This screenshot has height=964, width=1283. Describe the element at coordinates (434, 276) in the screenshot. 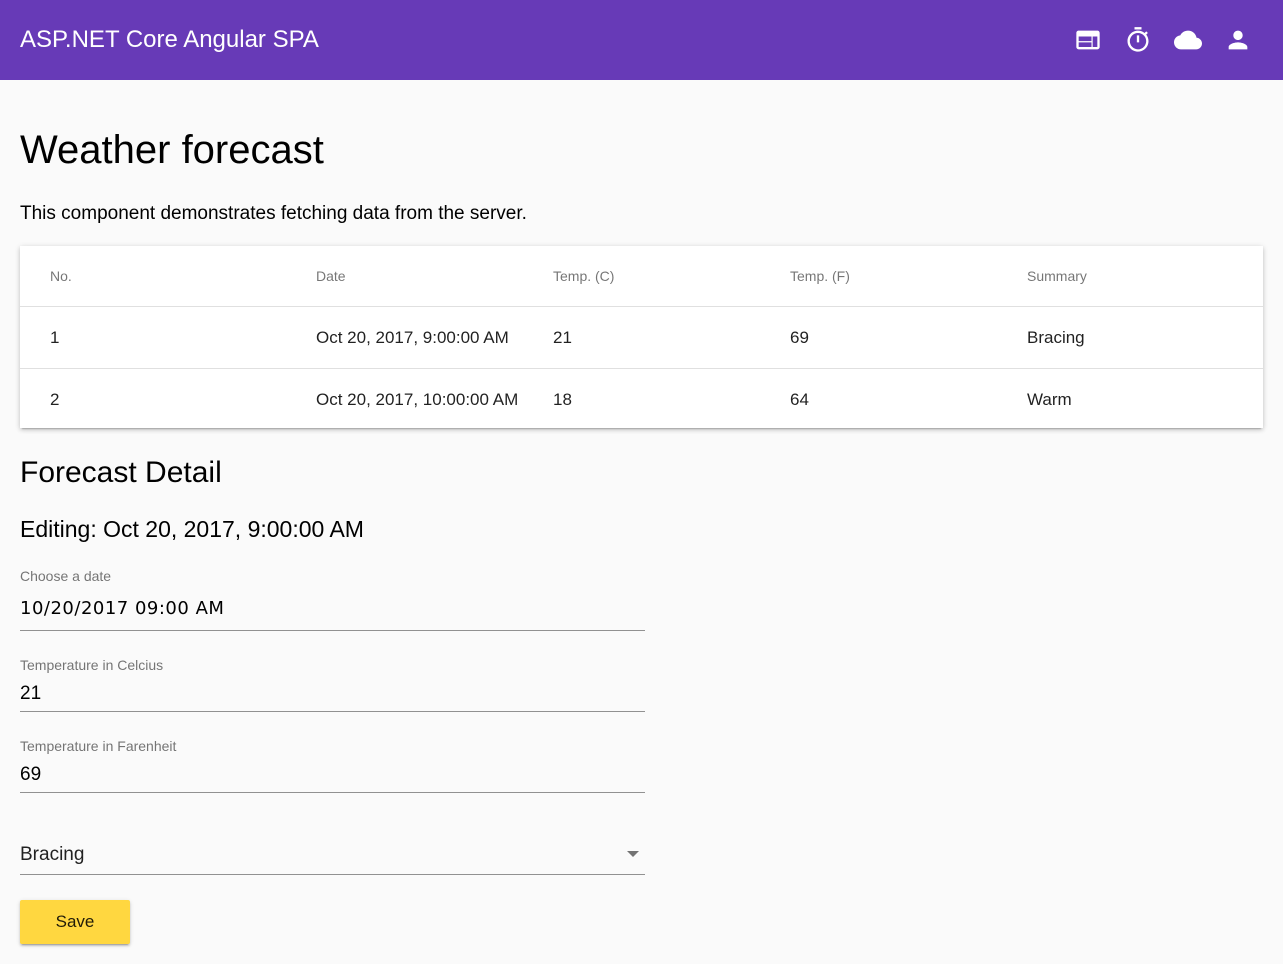

I see `column-header-date: Date` at that location.